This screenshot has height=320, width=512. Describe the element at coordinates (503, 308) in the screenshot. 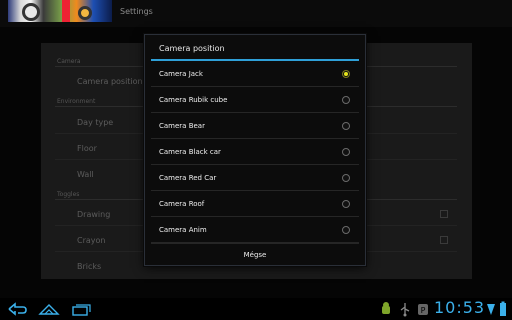

I see `battery-icon` at that location.